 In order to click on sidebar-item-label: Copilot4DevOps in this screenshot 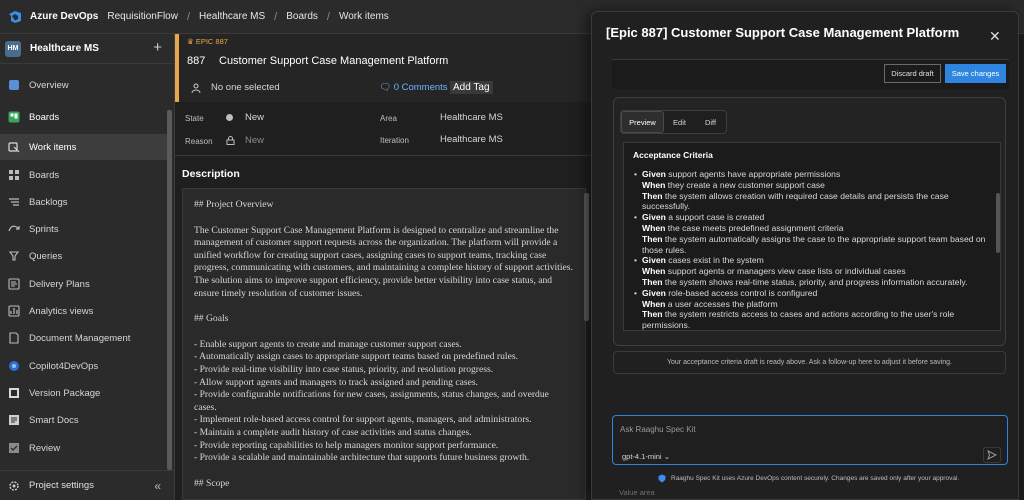, I will do `click(64, 366)`.